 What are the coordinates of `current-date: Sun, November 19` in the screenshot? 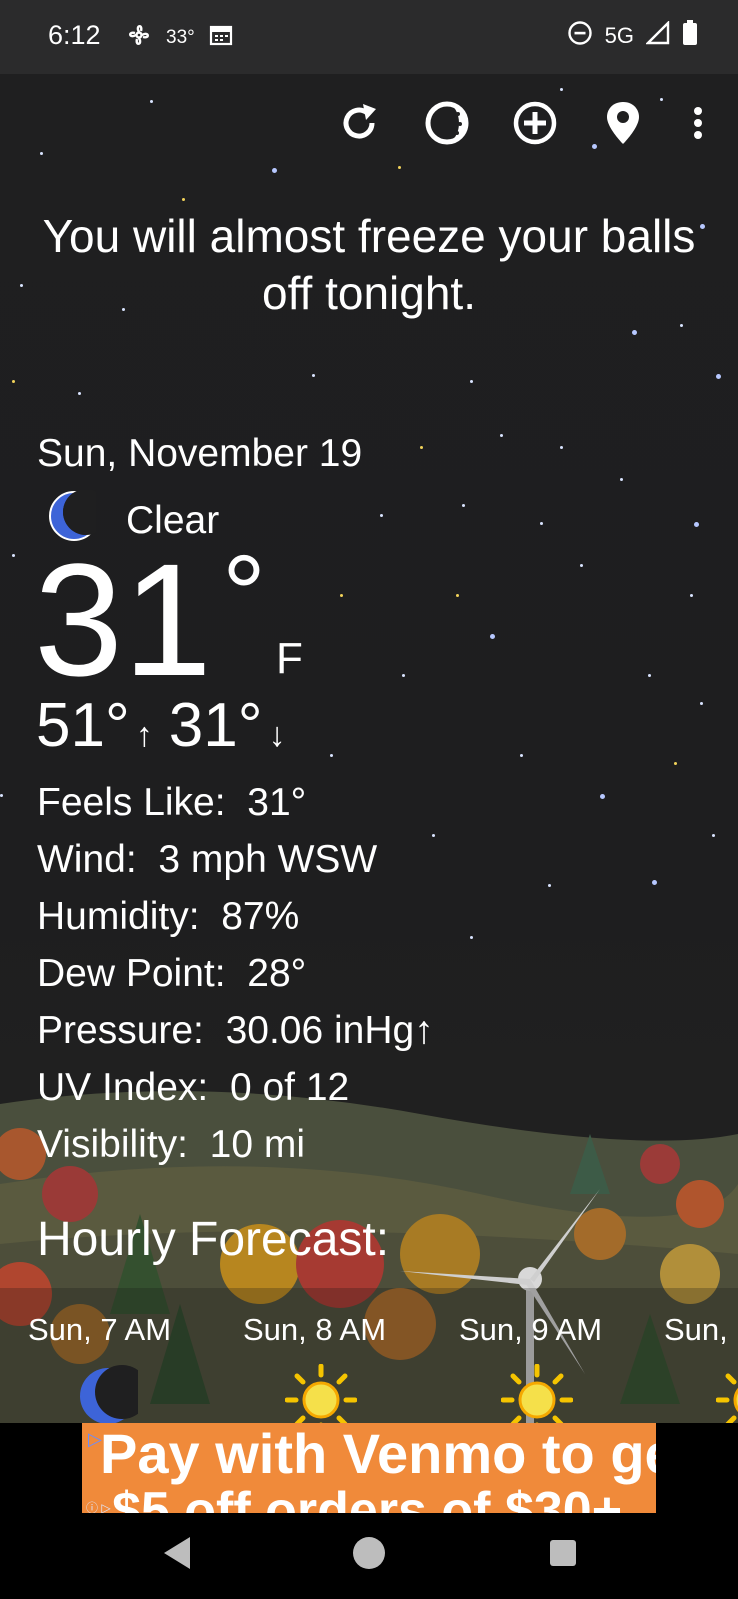 It's located at (200, 453).